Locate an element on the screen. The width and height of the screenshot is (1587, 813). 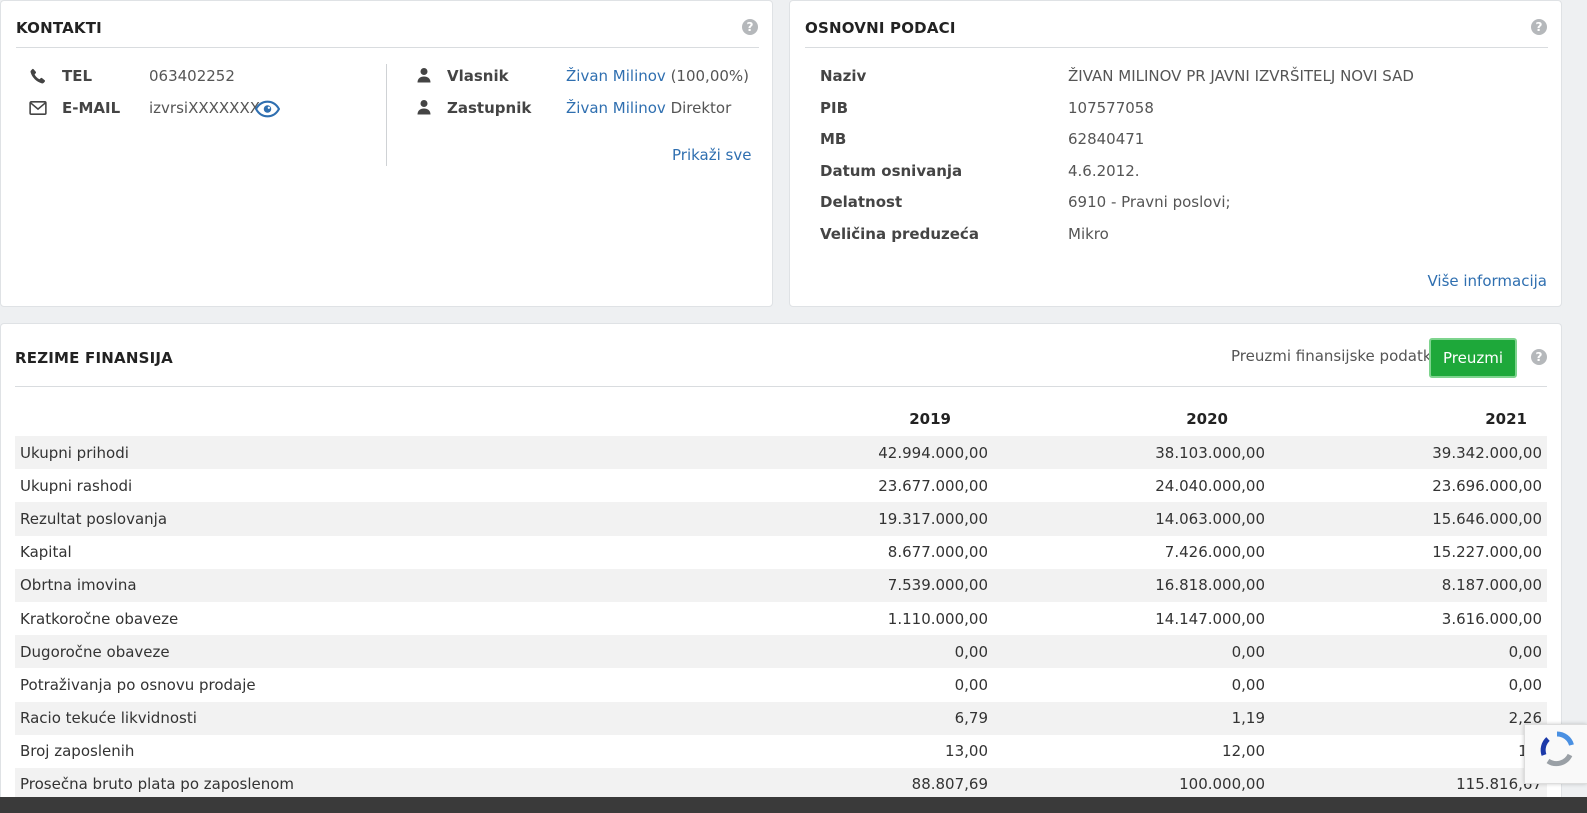
cell-value: 23.677.000,00 is located at coordinates (933, 485).